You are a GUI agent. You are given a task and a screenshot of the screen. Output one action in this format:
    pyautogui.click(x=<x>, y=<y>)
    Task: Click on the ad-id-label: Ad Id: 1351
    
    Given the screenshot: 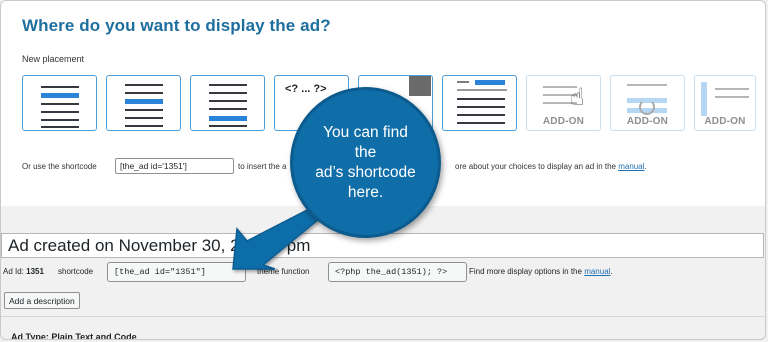 What is the action you would take?
    pyautogui.click(x=23, y=271)
    